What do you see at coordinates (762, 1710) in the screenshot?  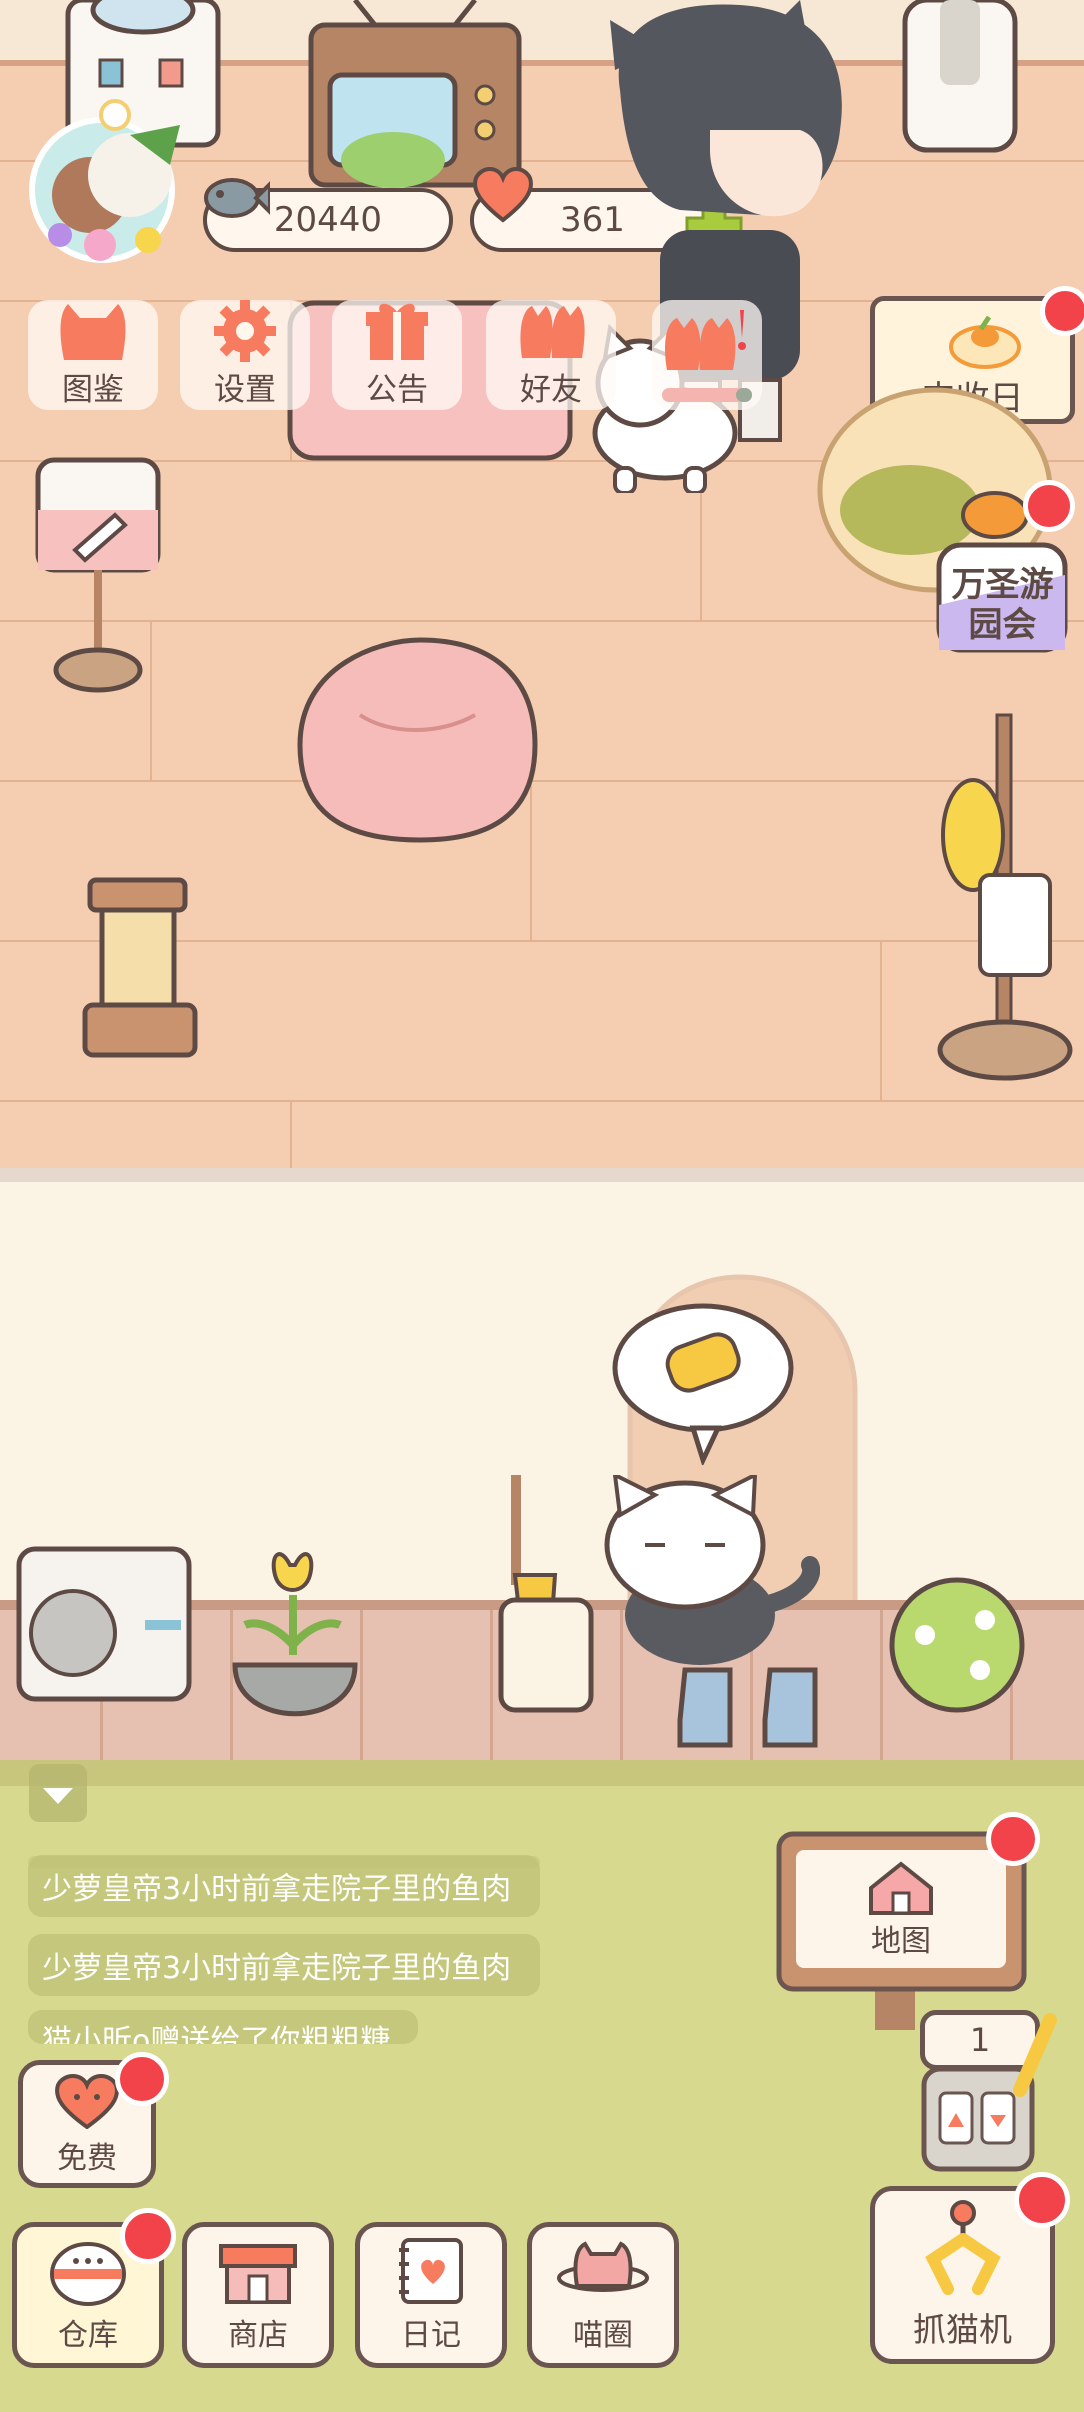 I see `rain-boots-icon` at bounding box center [762, 1710].